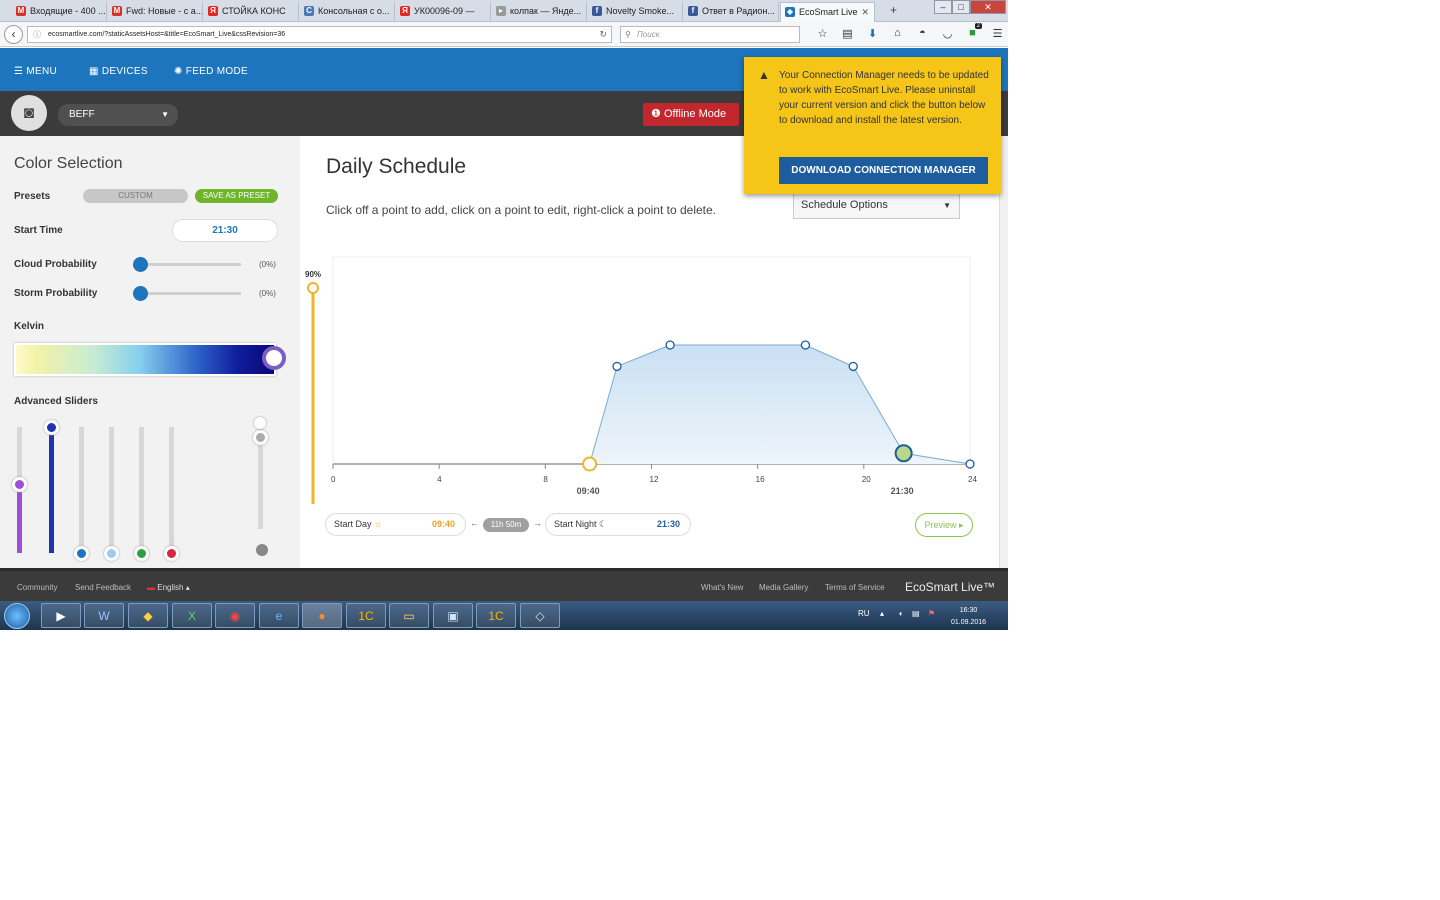 This screenshot has width=1440, height=900. I want to click on advanced-slider-royal-blue, so click(51, 490).